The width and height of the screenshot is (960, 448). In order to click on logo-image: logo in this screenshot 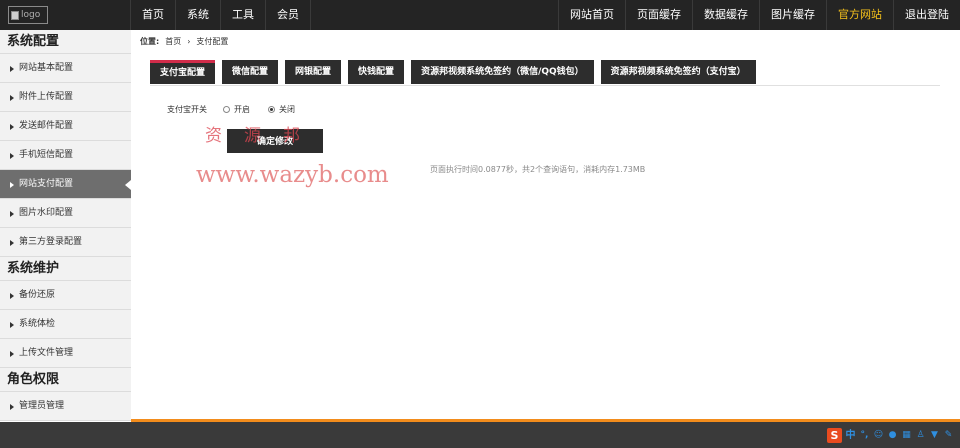, I will do `click(28, 15)`.